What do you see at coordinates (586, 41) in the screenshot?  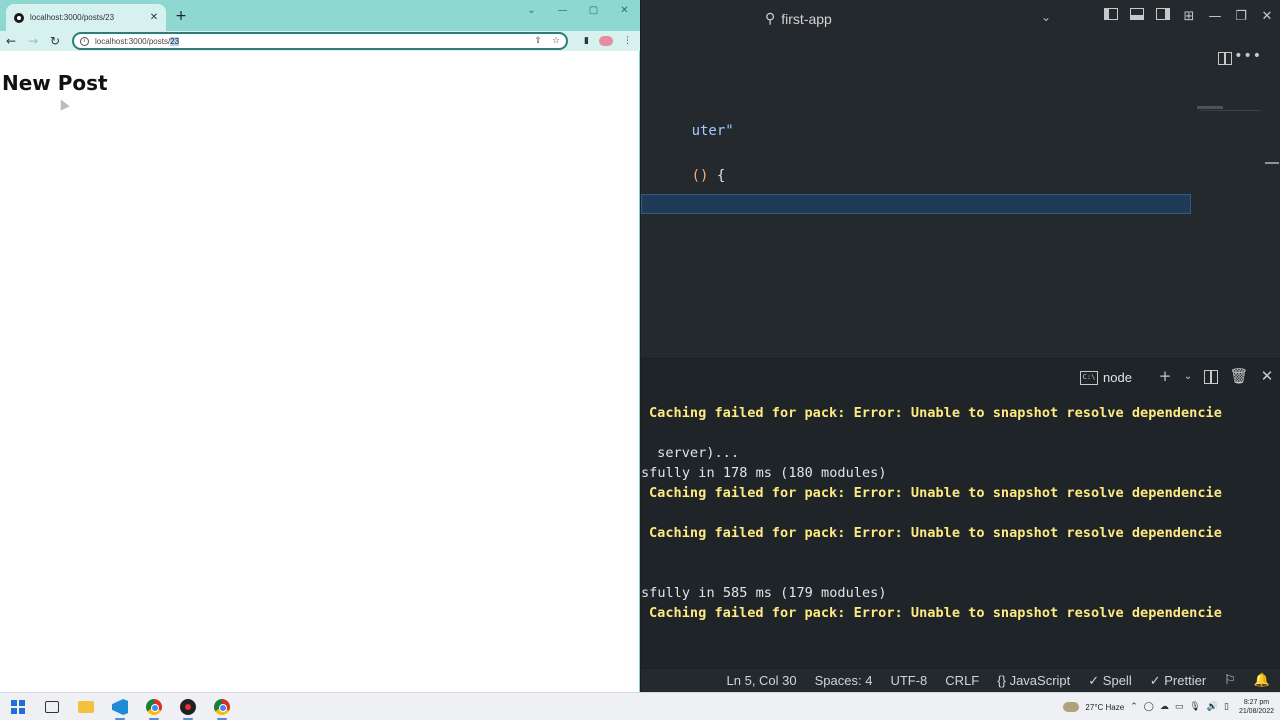 I see `side-panel-icon: ▮` at bounding box center [586, 41].